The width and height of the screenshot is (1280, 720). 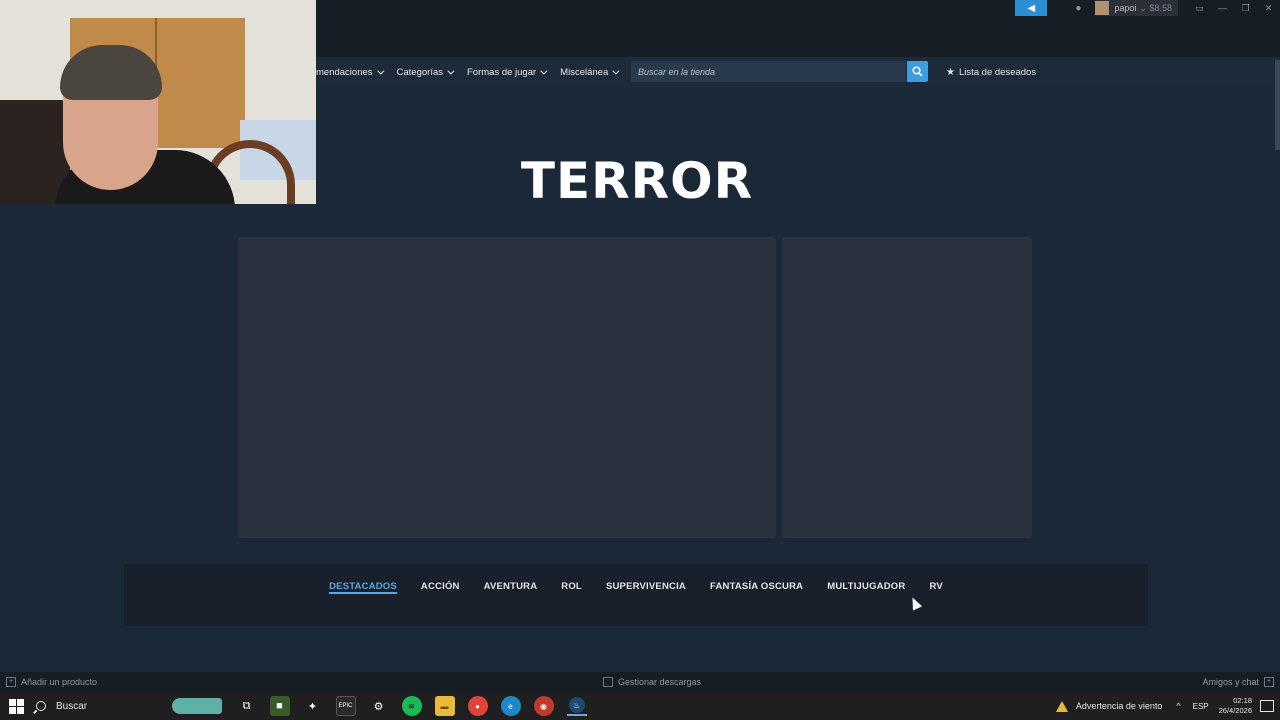 What do you see at coordinates (1230, 682) in the screenshot?
I see `friends-chat-label: Amigos y chat` at bounding box center [1230, 682].